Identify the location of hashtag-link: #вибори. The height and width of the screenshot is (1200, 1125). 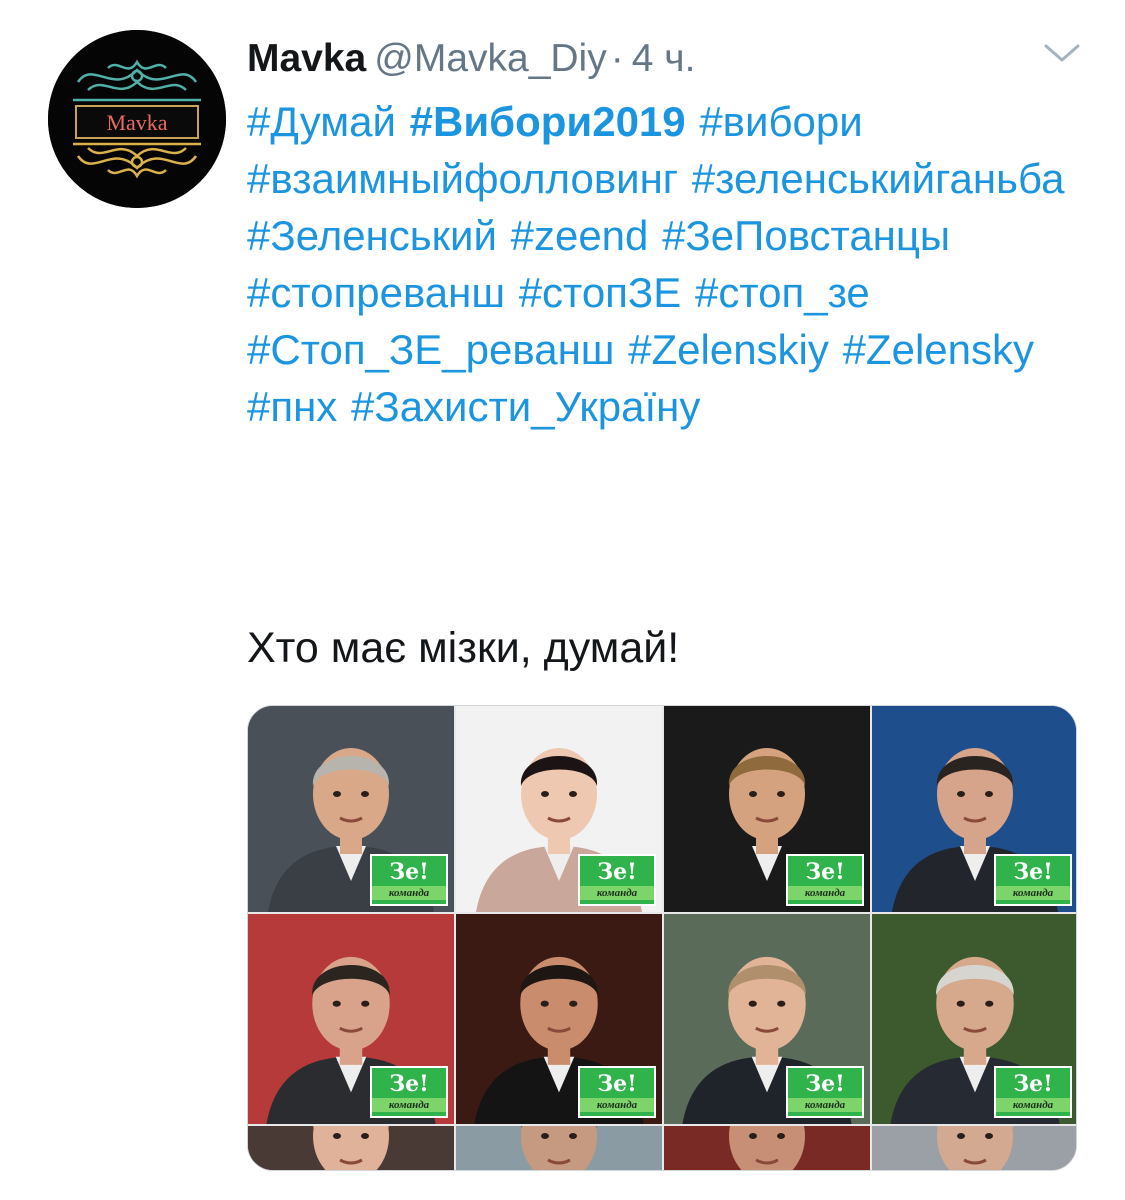
(780, 121).